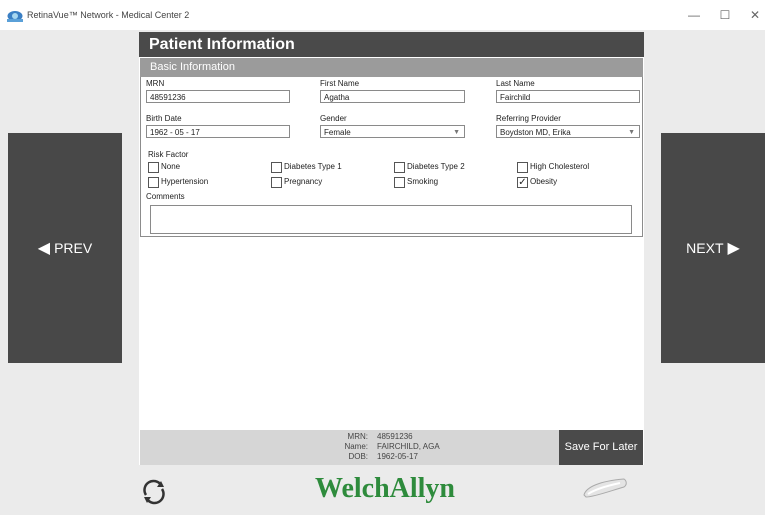 The height and width of the screenshot is (515, 765). What do you see at coordinates (185, 181) in the screenshot?
I see `checkbox-hypertension-label: Hypertension` at bounding box center [185, 181].